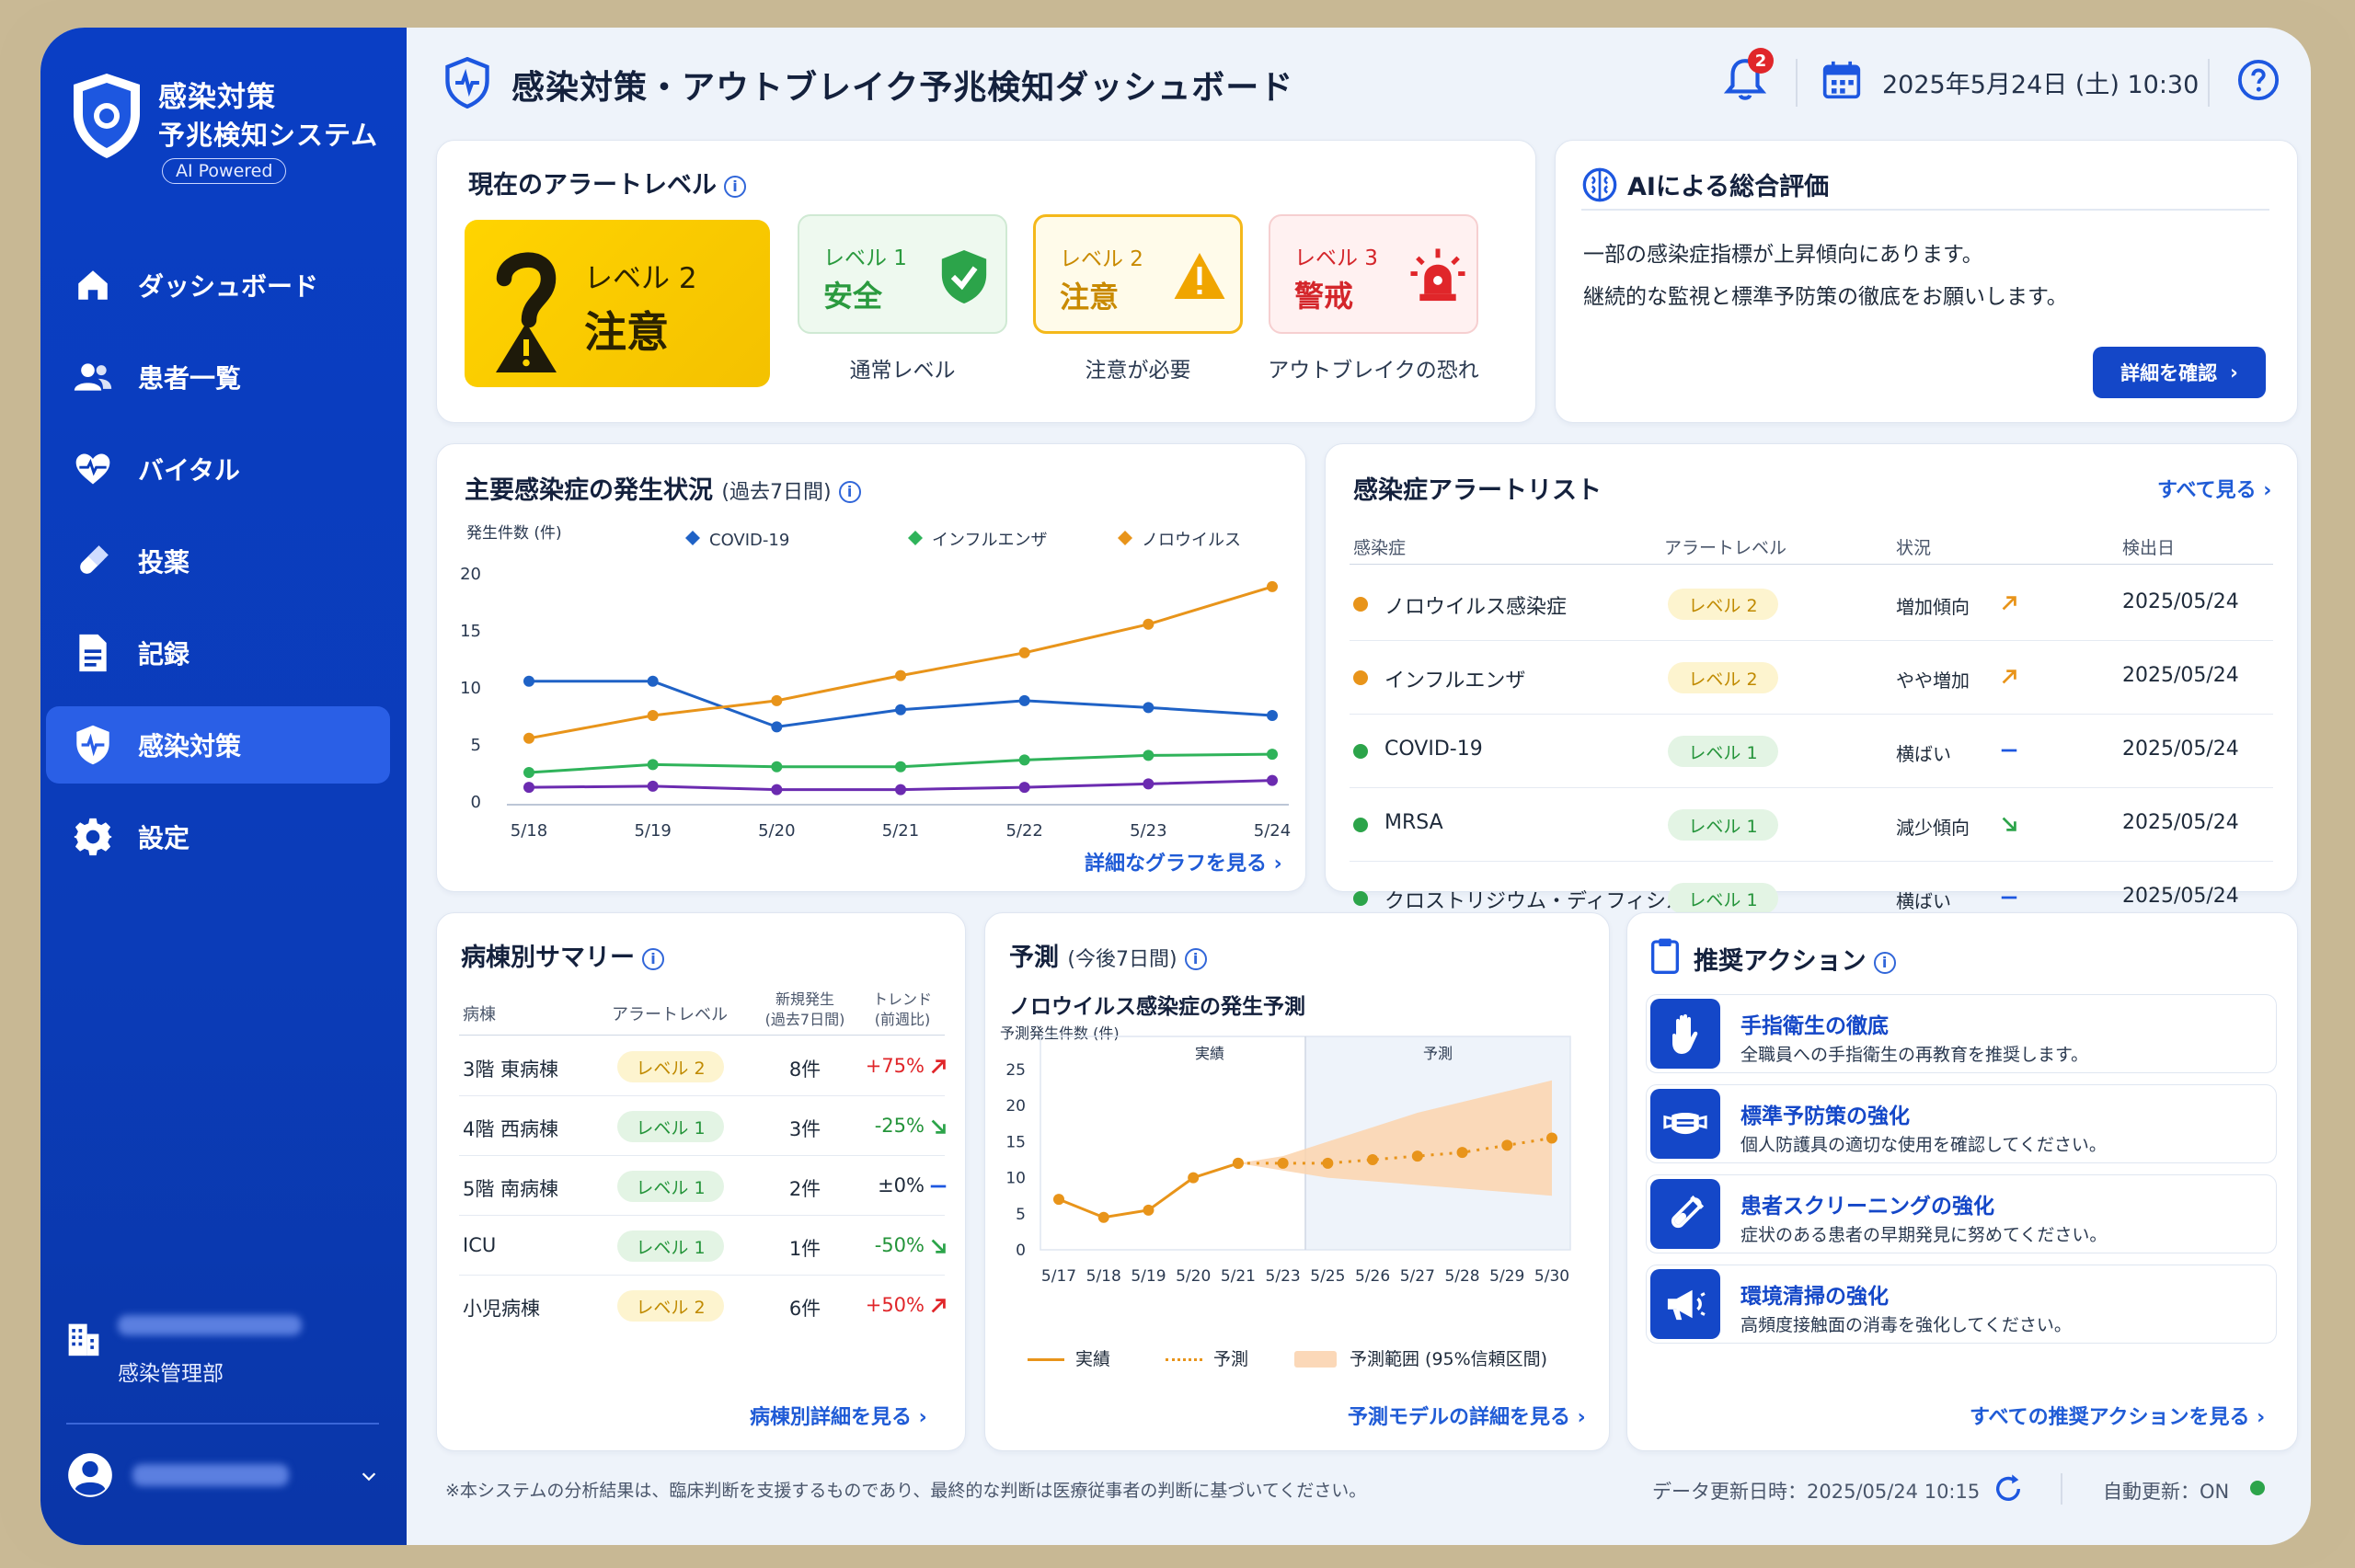  Describe the element at coordinates (1103, 1276) in the screenshot. I see `x-tick-label: 5/18` at that location.